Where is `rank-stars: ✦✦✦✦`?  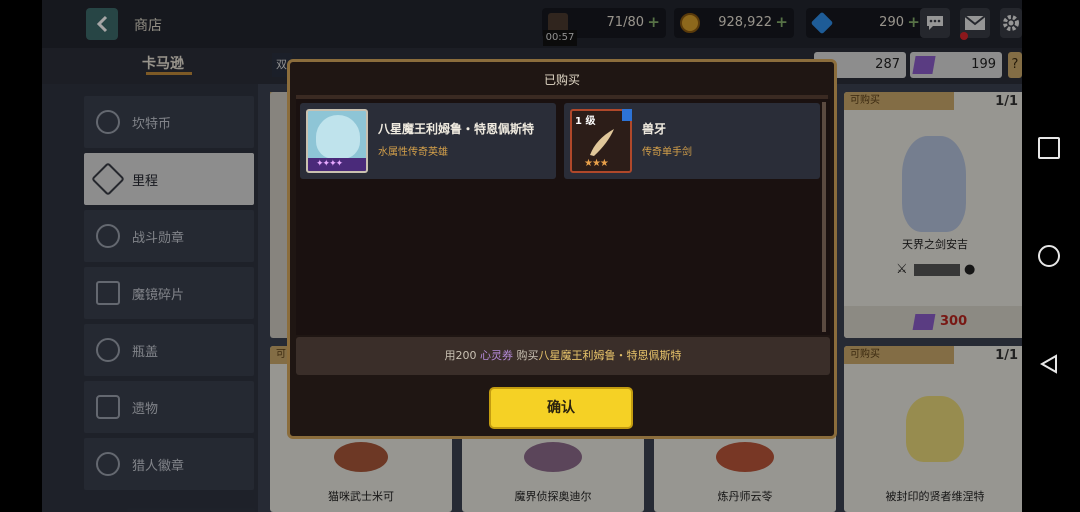
rank-stars: ✦✦✦✦ is located at coordinates (337, 164).